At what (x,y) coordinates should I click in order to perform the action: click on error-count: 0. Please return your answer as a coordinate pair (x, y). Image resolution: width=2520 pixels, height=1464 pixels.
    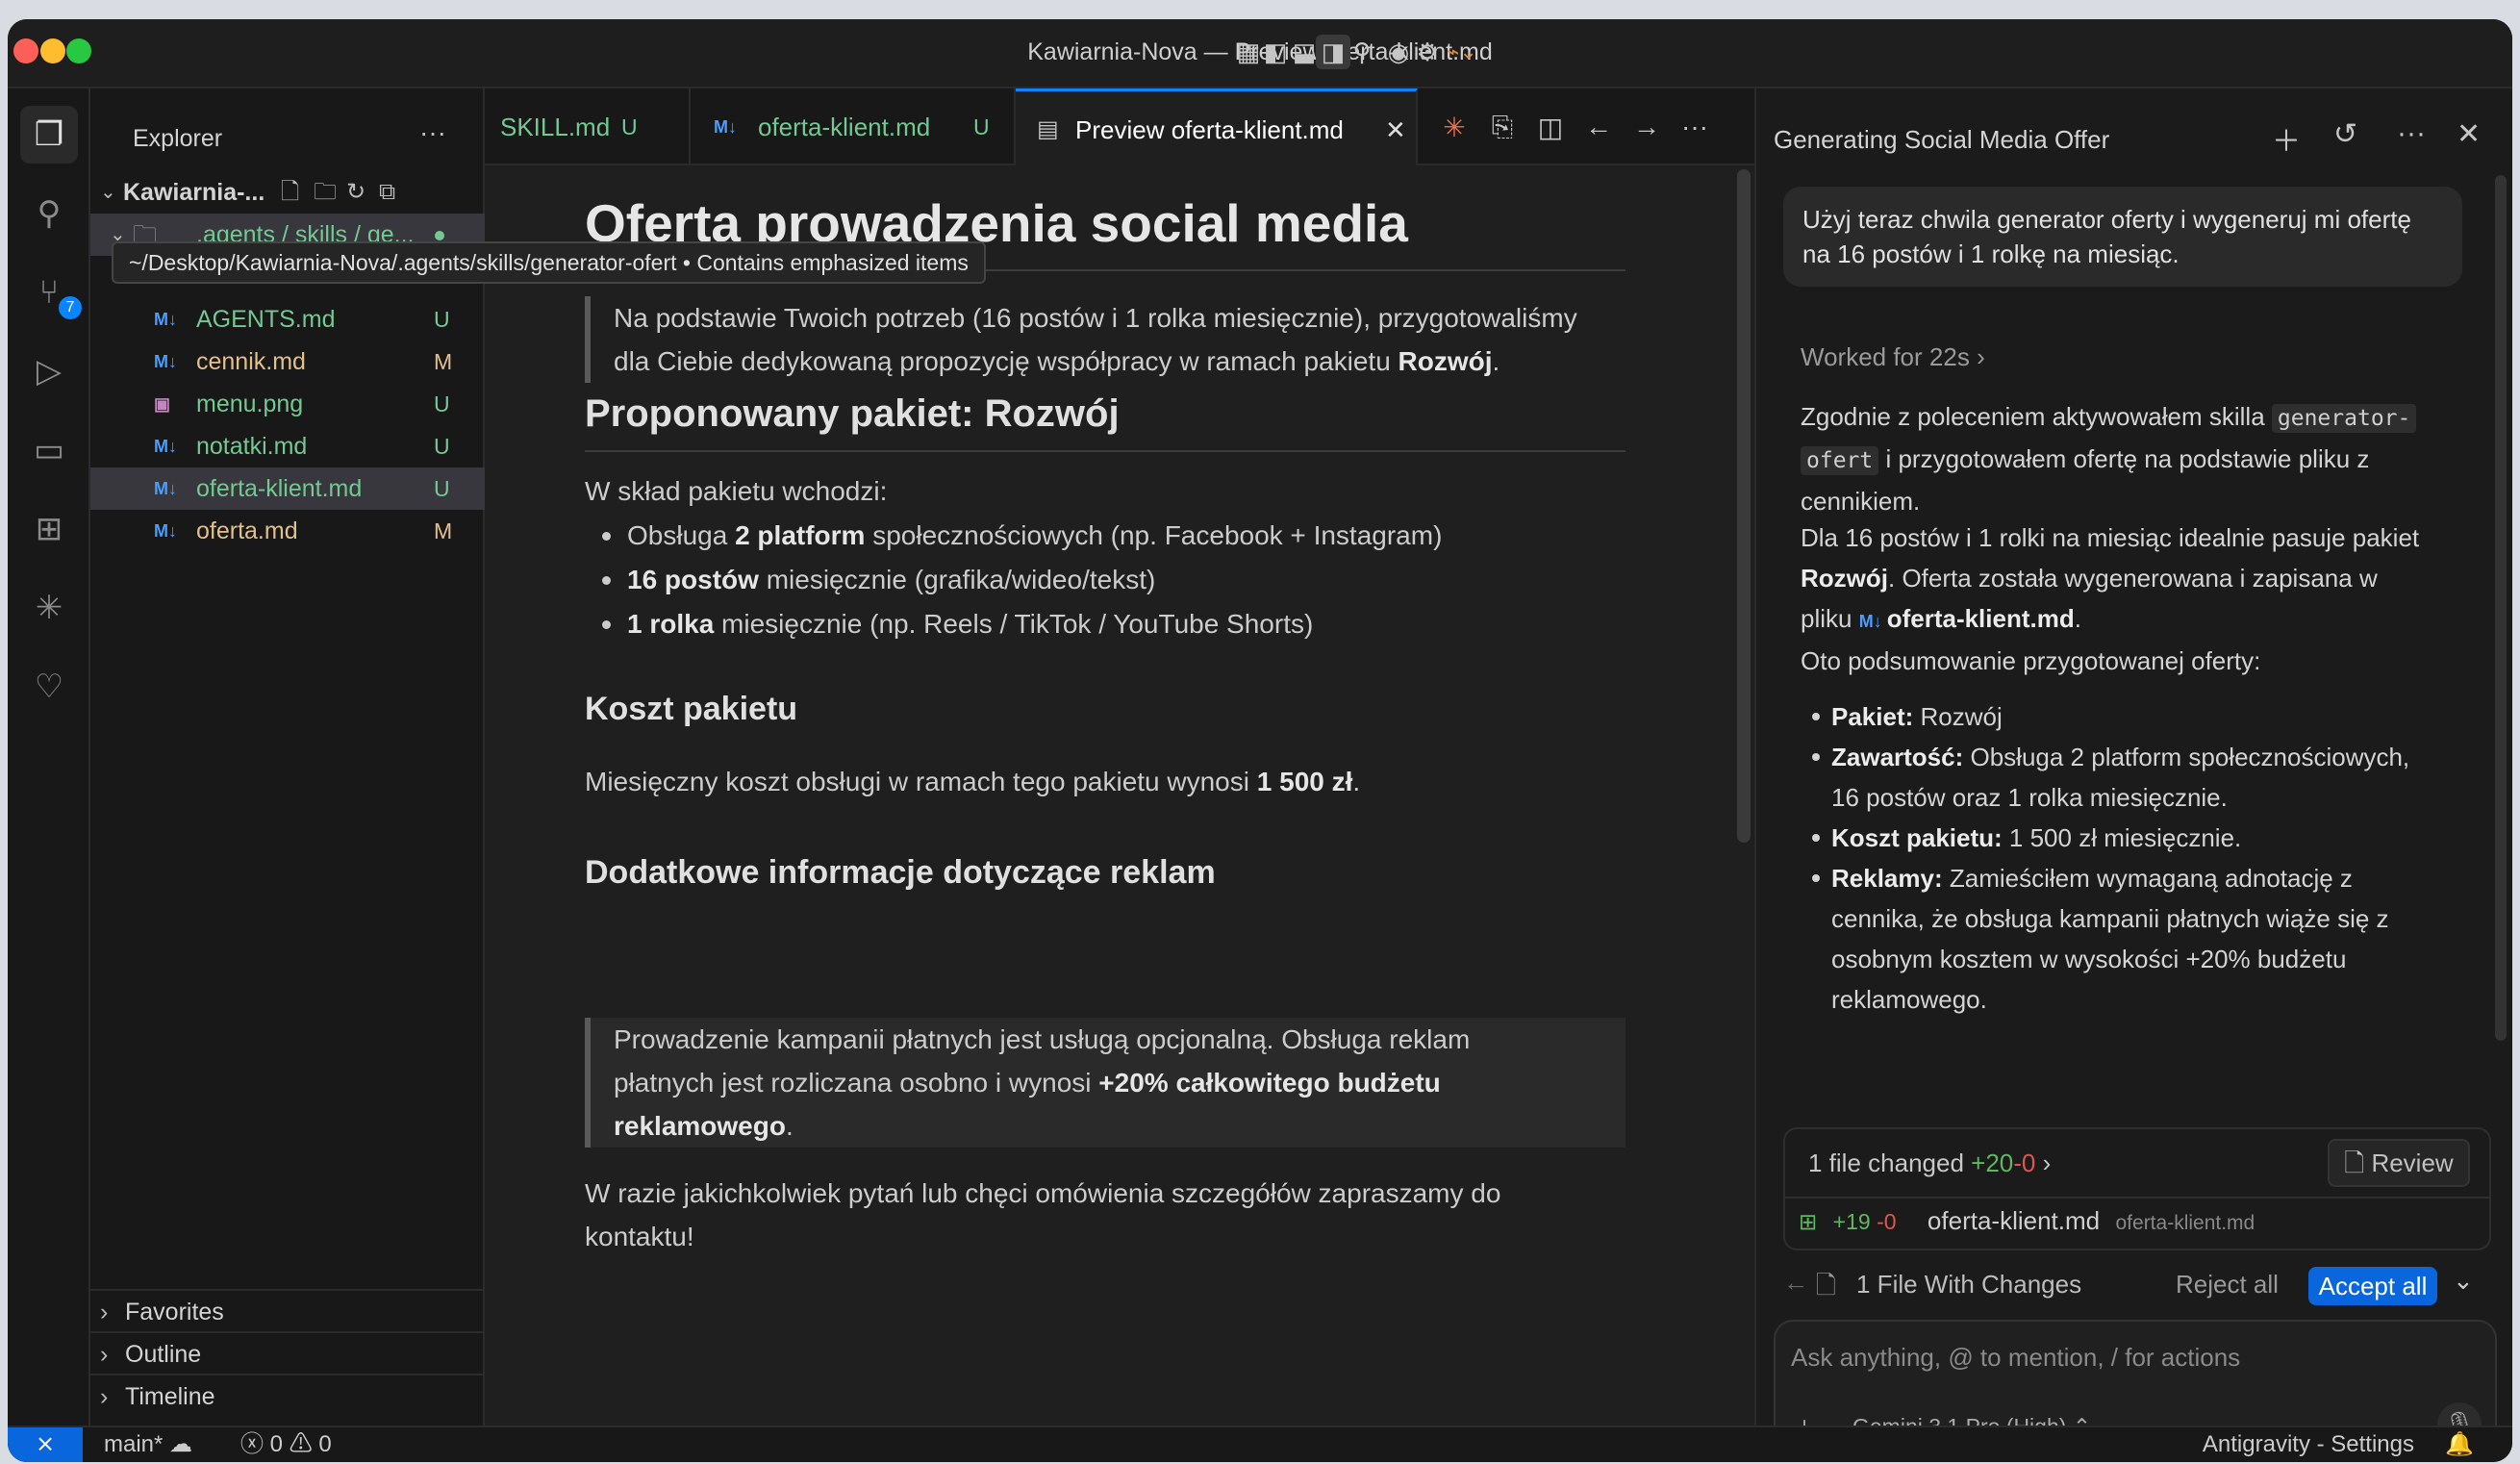
    Looking at the image, I should click on (276, 1444).